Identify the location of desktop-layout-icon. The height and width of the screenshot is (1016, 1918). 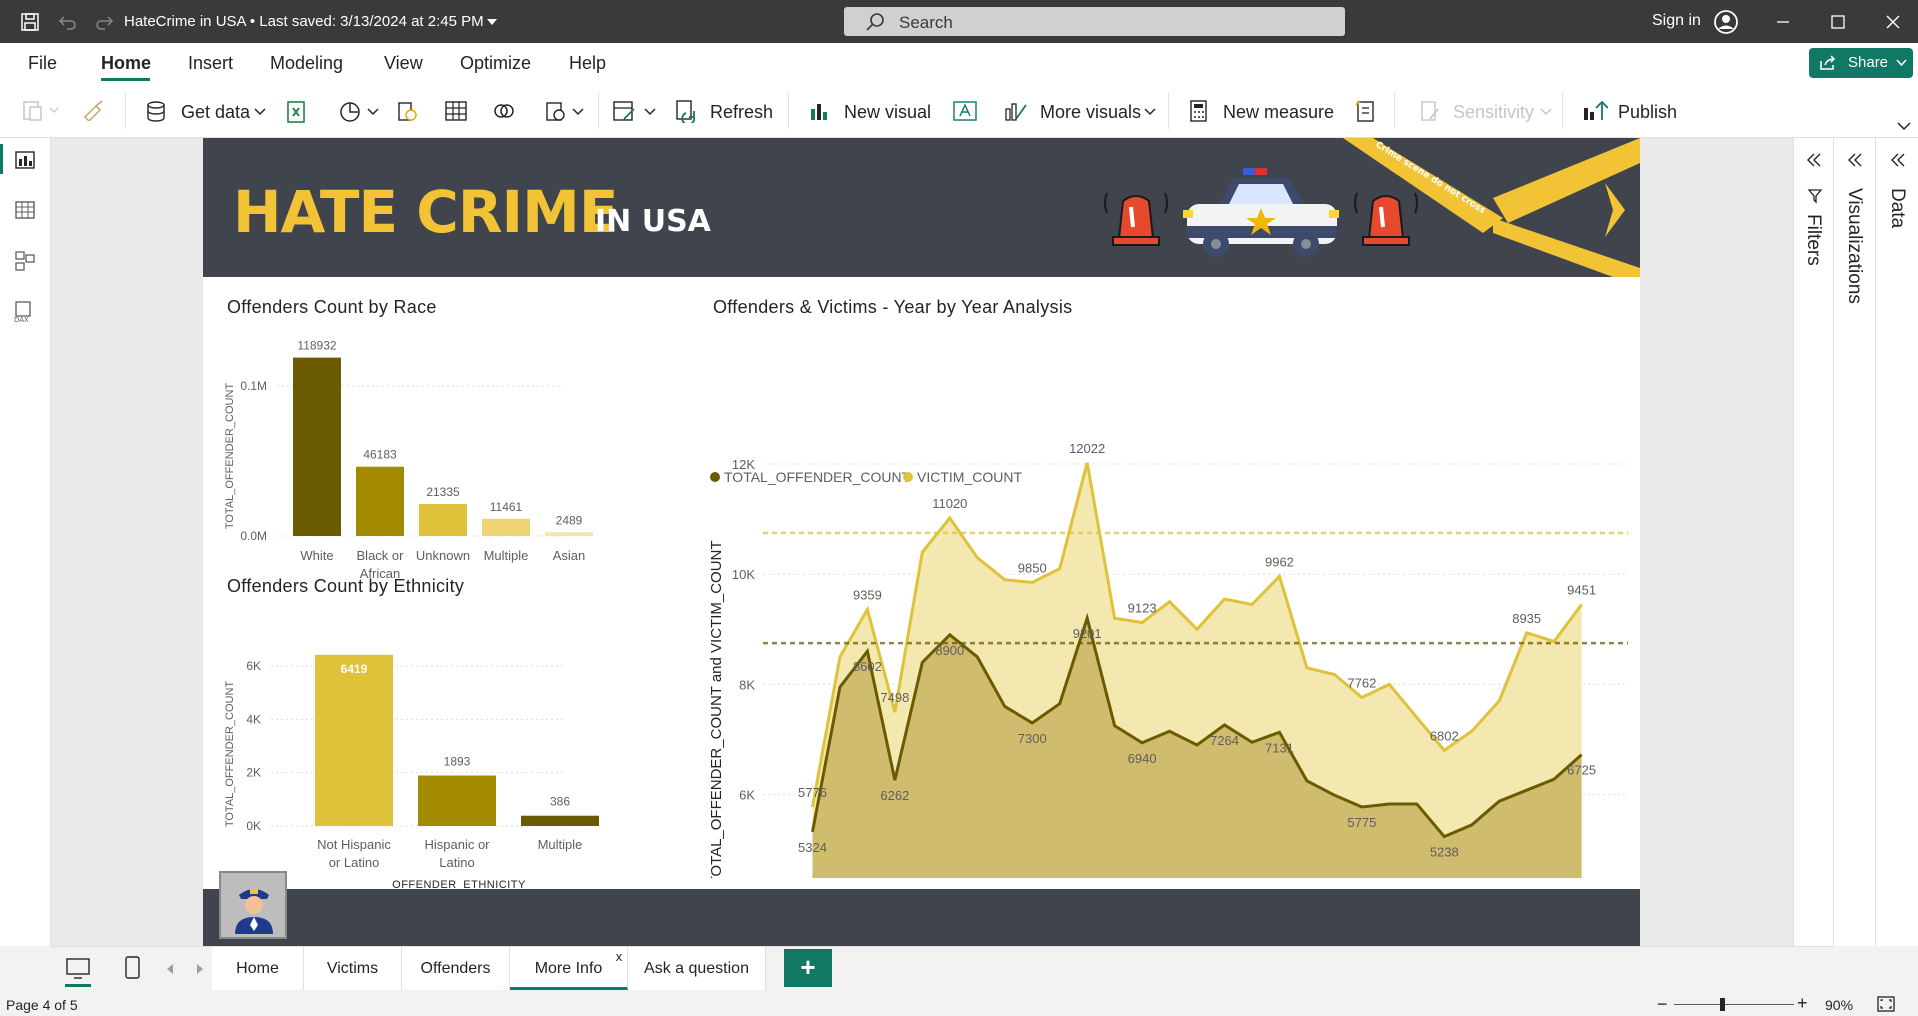
(78, 969).